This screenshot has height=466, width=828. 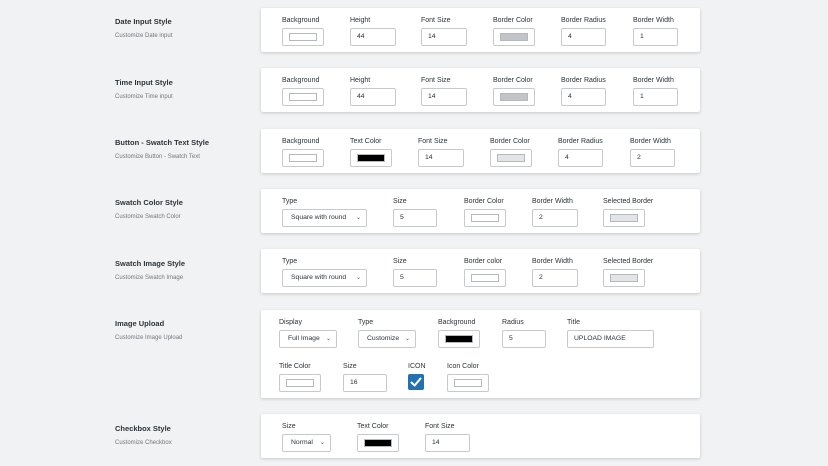 I want to click on size-input: 16, so click(x=365, y=383).